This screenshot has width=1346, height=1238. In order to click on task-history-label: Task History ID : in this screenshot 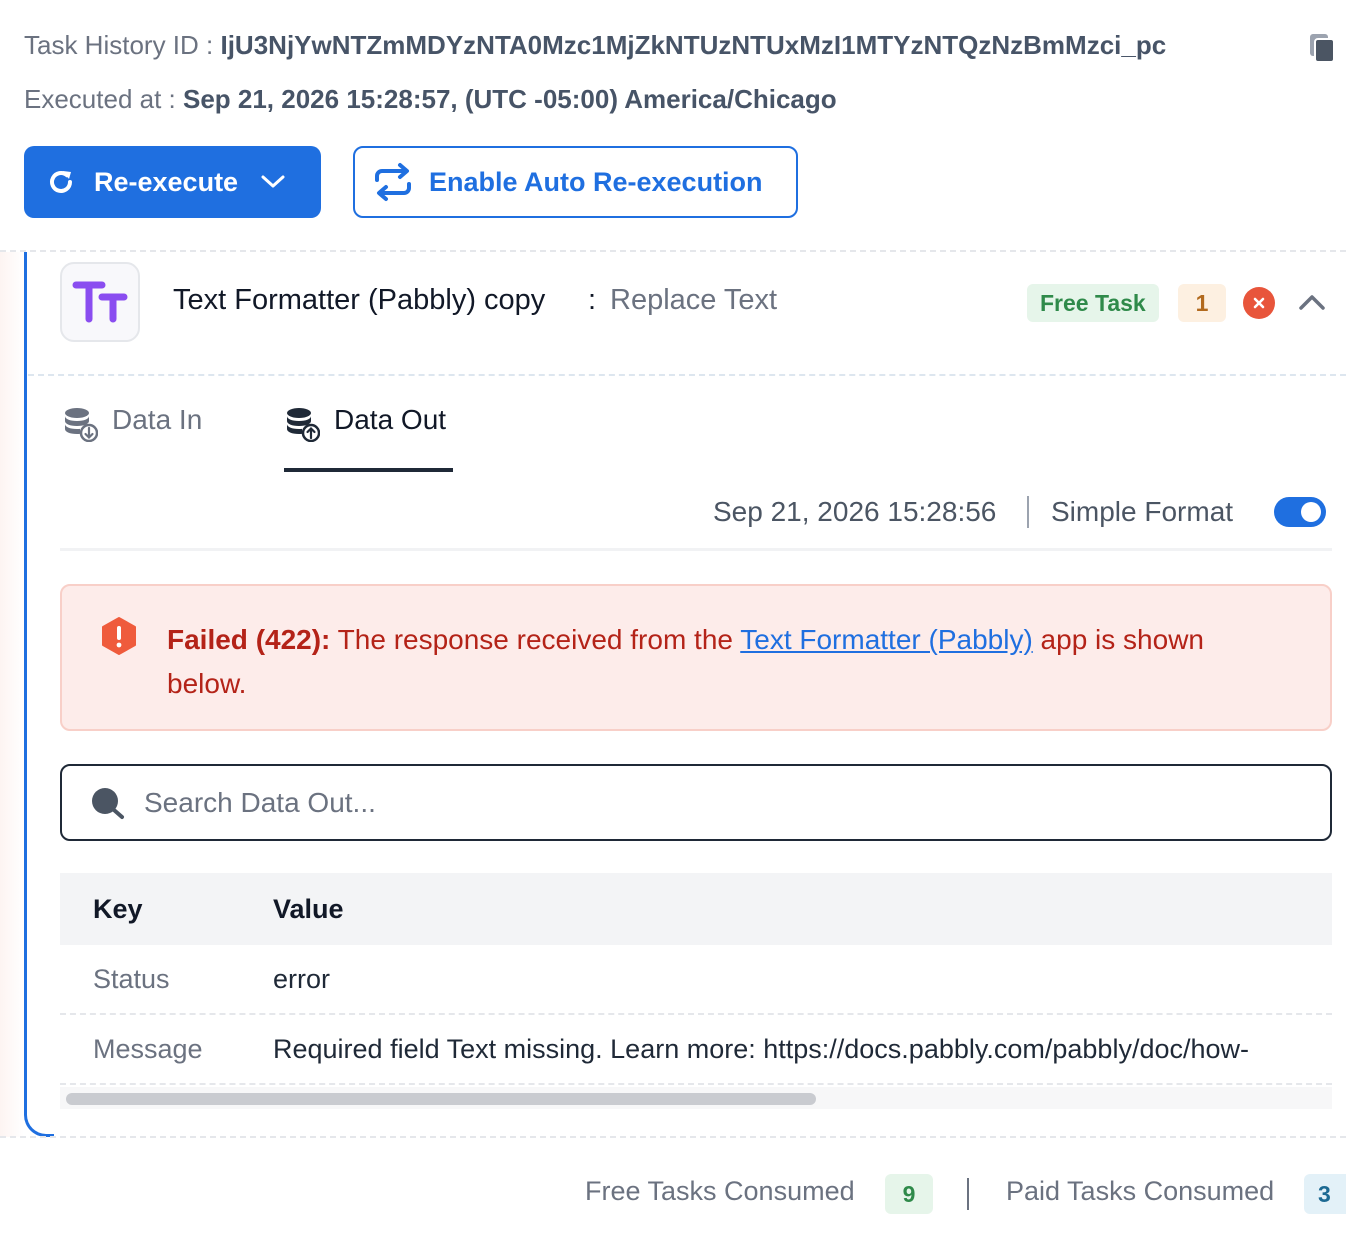, I will do `click(122, 45)`.